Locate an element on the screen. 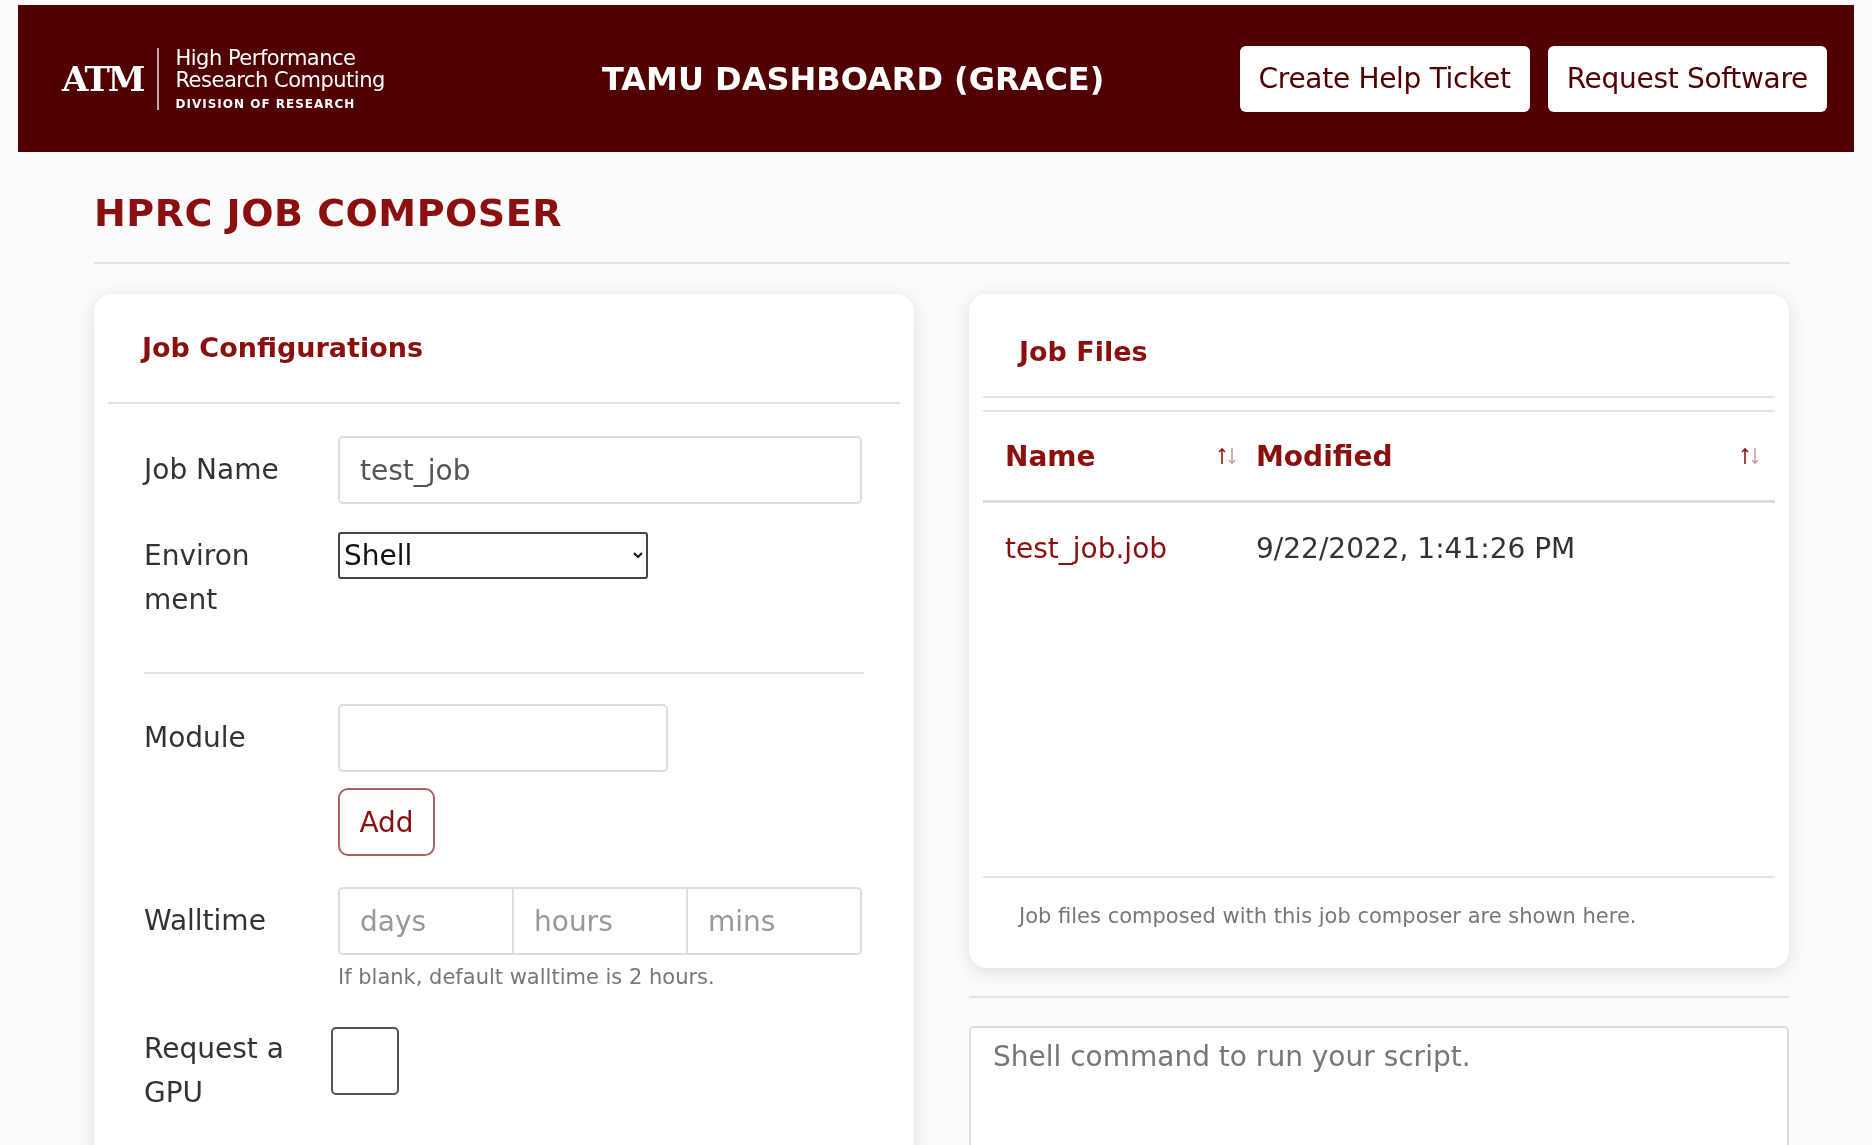 The image size is (1872, 1145). organization-name: Research Computing is located at coordinates (280, 79).